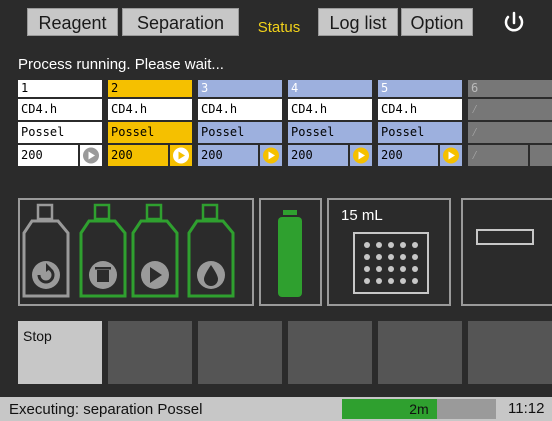  I want to click on reagent-cell: ⁄, so click(510, 109).